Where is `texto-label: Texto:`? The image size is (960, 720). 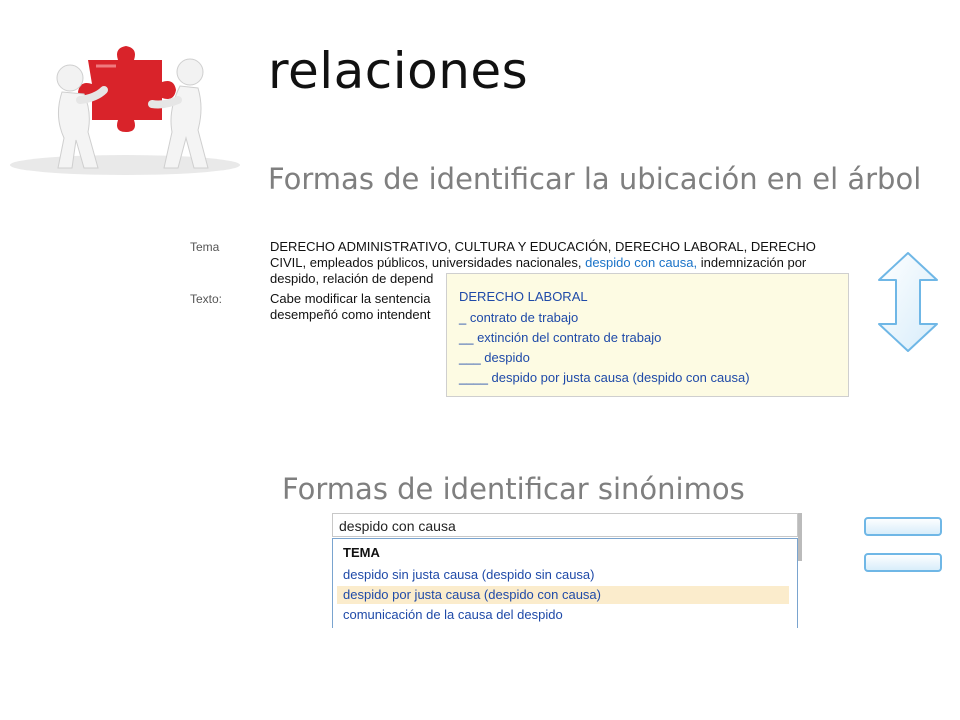
texto-label: Texto: is located at coordinates (206, 299).